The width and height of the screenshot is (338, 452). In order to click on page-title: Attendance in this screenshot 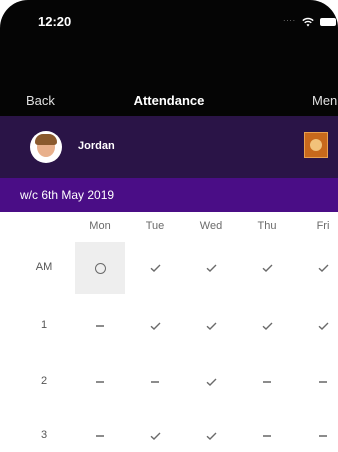, I will do `click(169, 100)`.